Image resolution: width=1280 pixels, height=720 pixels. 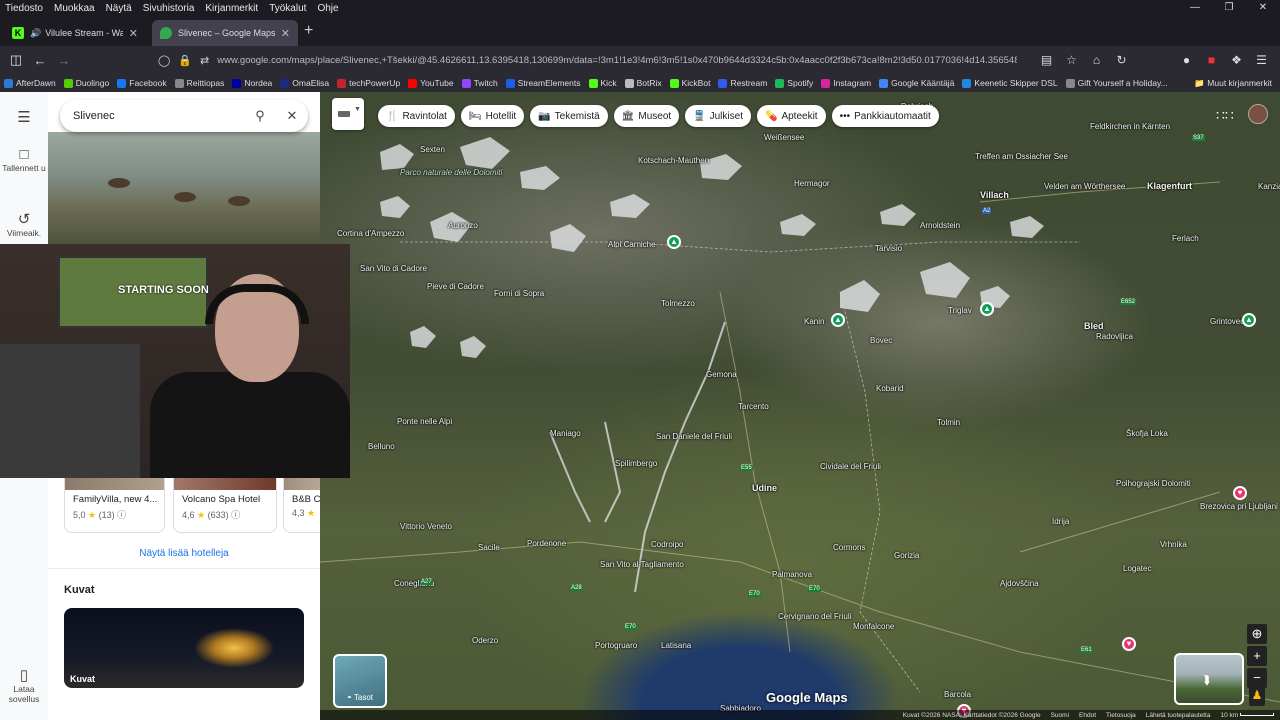 What do you see at coordinates (1185, 238) in the screenshot?
I see `map-place-label: Ferlach` at bounding box center [1185, 238].